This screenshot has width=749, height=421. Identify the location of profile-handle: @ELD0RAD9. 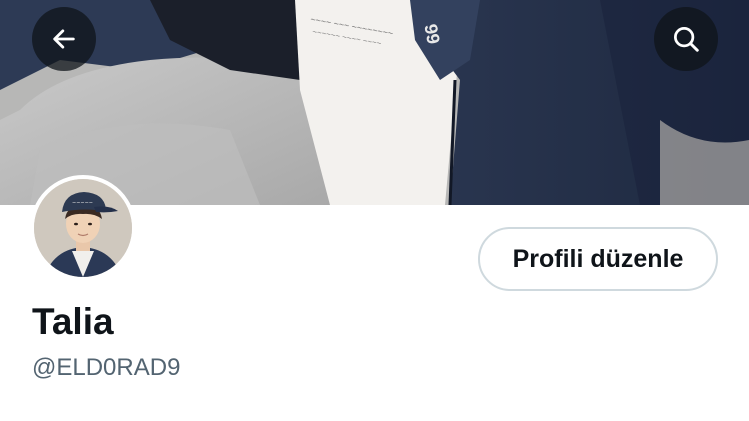
(106, 367).